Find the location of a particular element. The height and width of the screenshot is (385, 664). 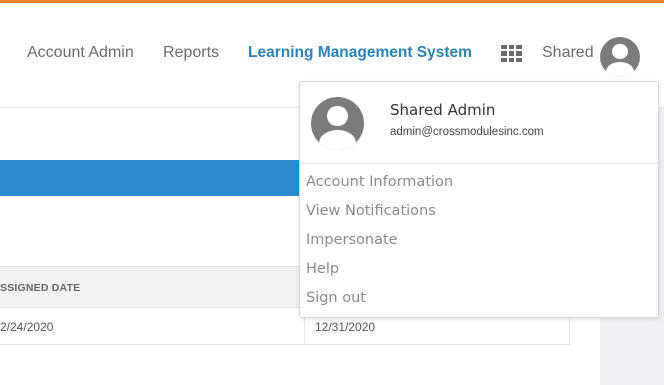

cell-due-date: 12/31/2020 is located at coordinates (345, 327).